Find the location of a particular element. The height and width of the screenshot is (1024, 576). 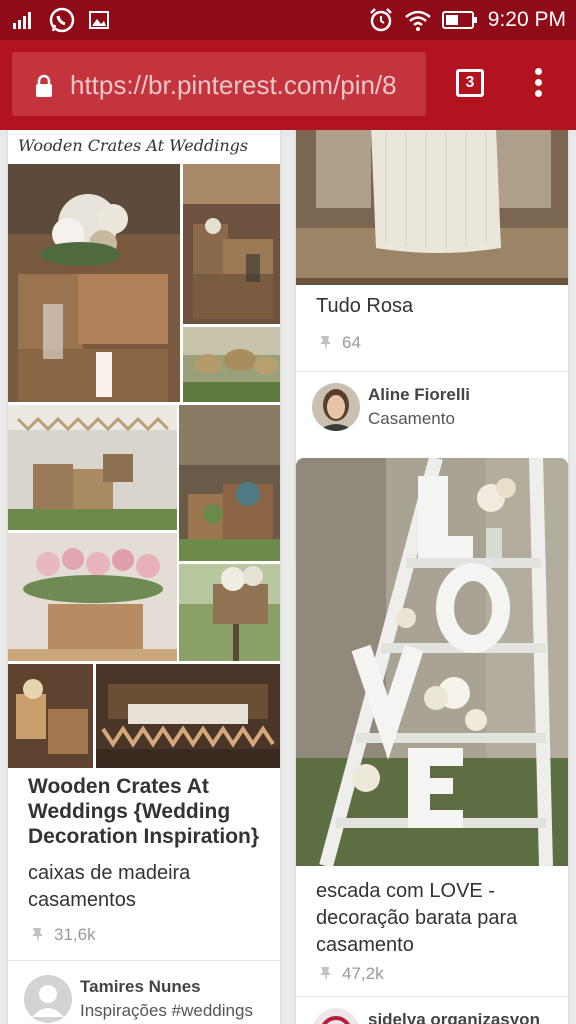

user-logo-avatar is located at coordinates (336, 1016).